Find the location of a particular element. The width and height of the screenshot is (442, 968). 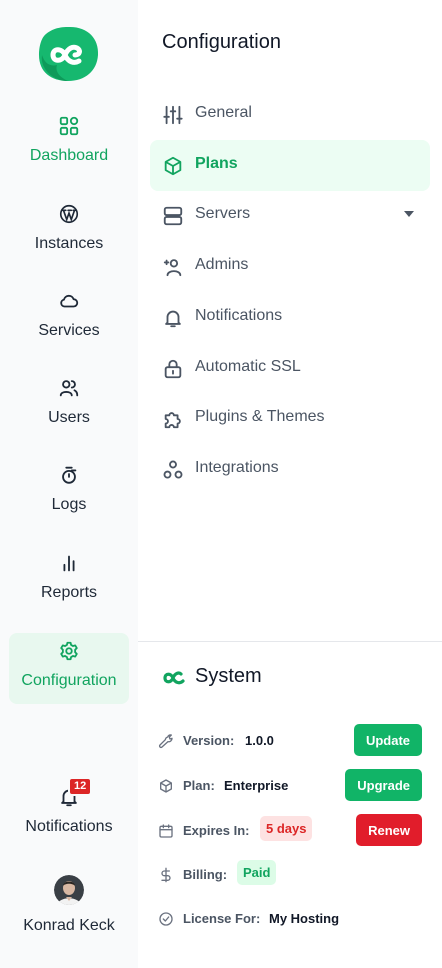

notification-bell: 12 is located at coordinates (75, 792).